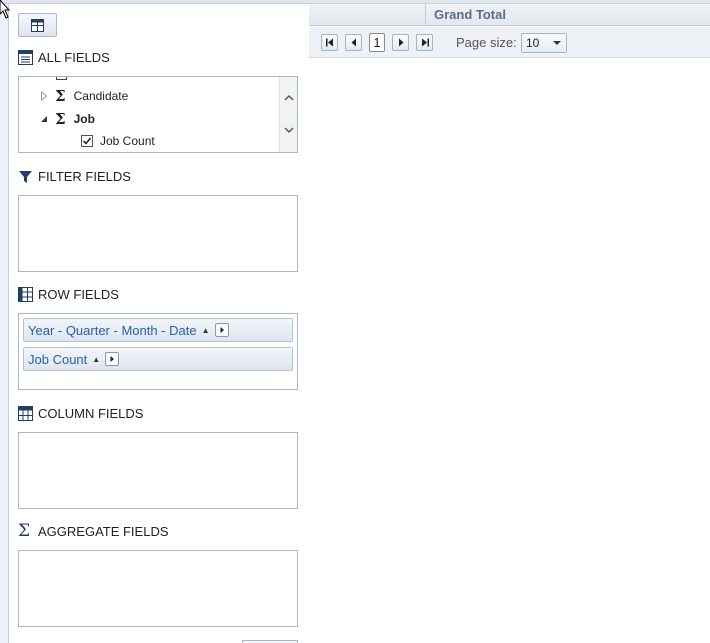  Describe the element at coordinates (158, 359) in the screenshot. I see `row-field-chip: Job Count ▲` at that location.